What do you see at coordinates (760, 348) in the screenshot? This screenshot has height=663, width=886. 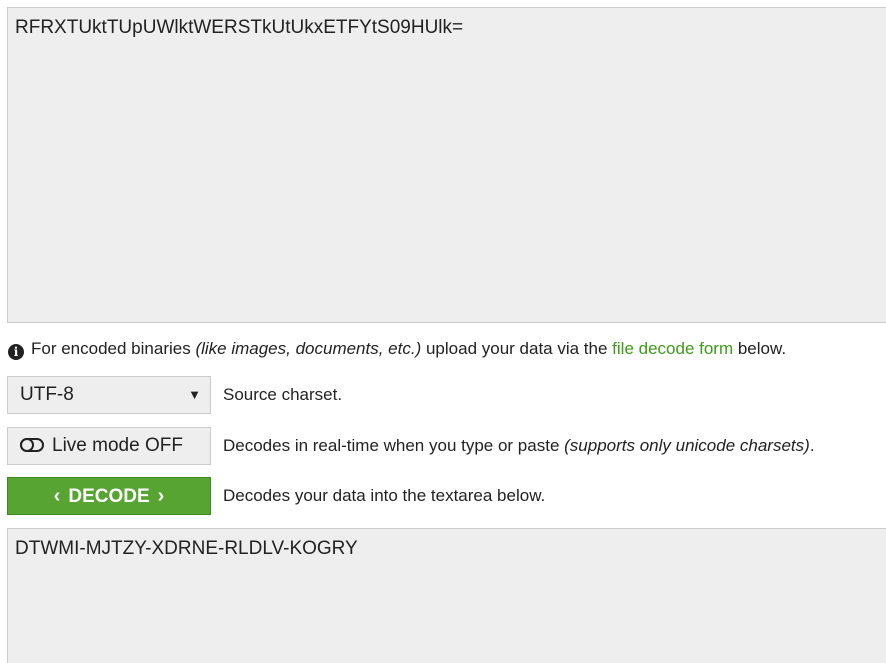 I see `info-suffix: below.` at bounding box center [760, 348].